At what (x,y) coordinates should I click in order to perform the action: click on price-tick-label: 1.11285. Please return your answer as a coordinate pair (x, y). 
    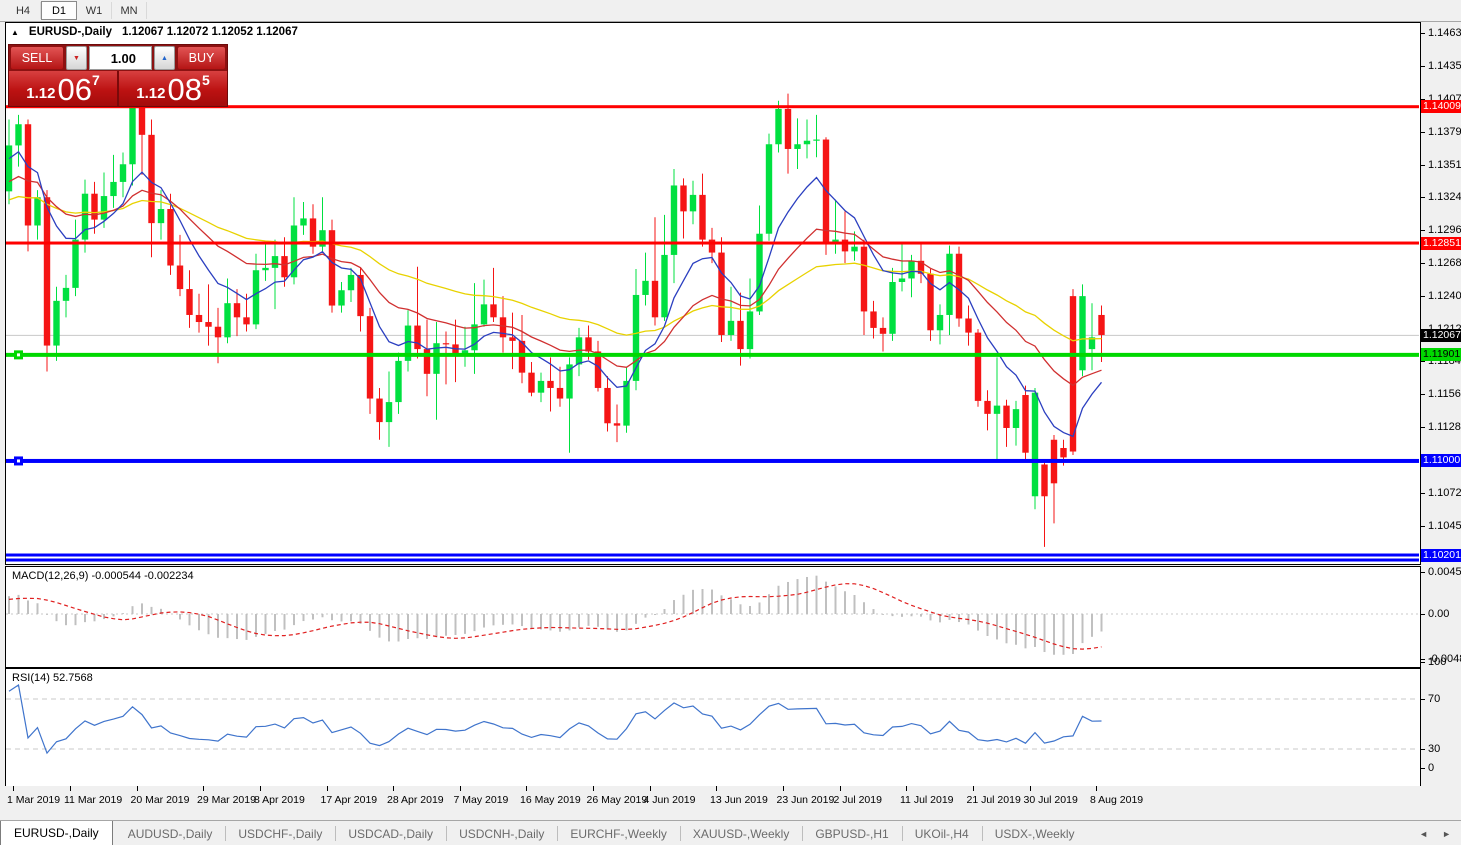
    Looking at the image, I should click on (1444, 427).